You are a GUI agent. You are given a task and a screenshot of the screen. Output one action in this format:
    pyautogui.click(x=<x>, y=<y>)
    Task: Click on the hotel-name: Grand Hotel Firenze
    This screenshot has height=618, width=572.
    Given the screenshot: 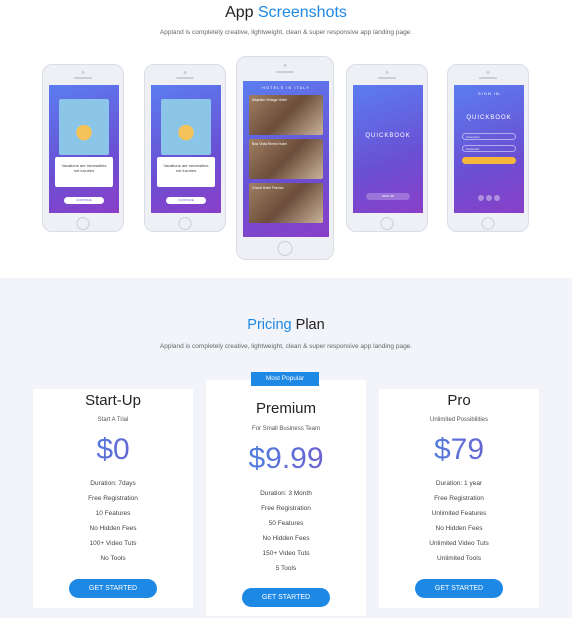 What is the action you would take?
    pyautogui.click(x=268, y=188)
    